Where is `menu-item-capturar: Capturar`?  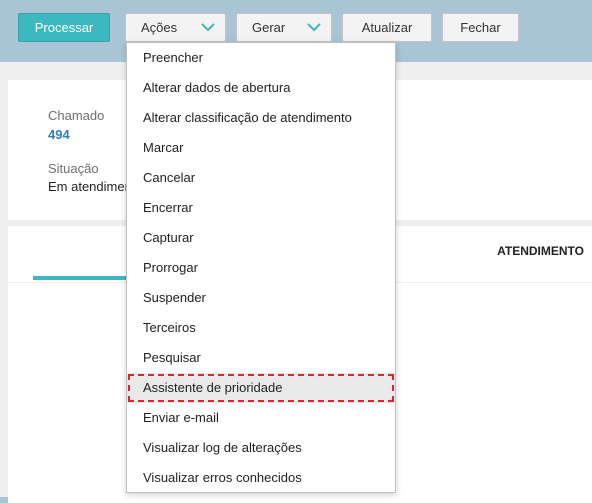
menu-item-capturar: Capturar is located at coordinates (261, 238).